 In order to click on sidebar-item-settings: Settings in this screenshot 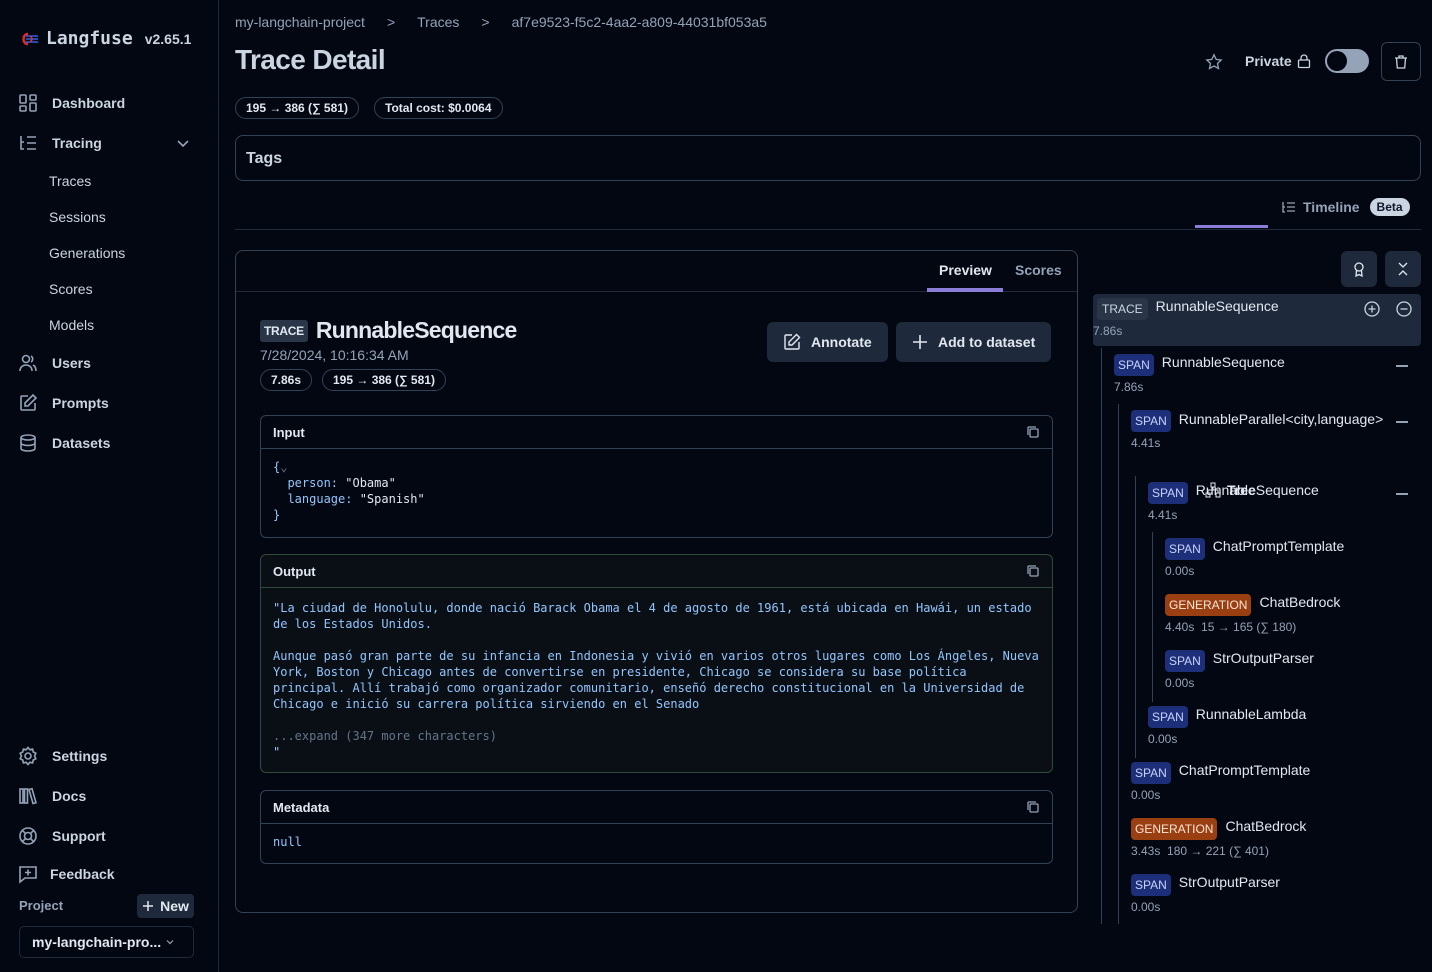, I will do `click(62, 756)`.